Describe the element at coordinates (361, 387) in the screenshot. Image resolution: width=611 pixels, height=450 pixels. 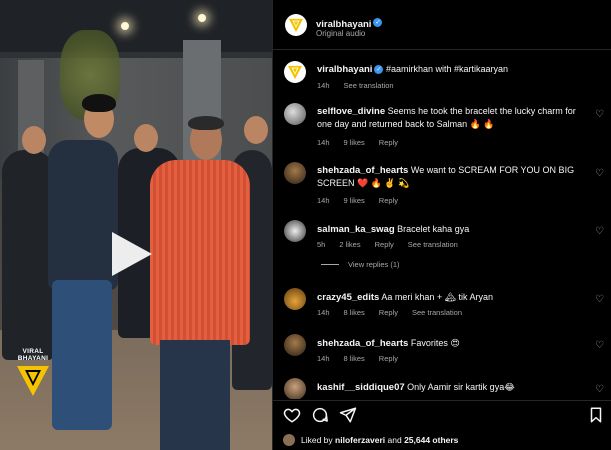
I see `comment-username: kashif__siddique07` at that location.